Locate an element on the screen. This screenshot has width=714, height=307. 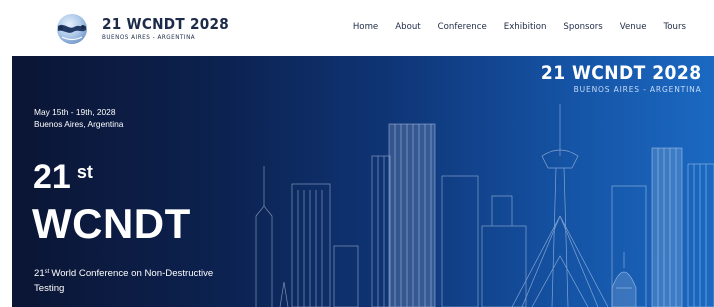
event-acronym: WCNDT is located at coordinates (111, 223).